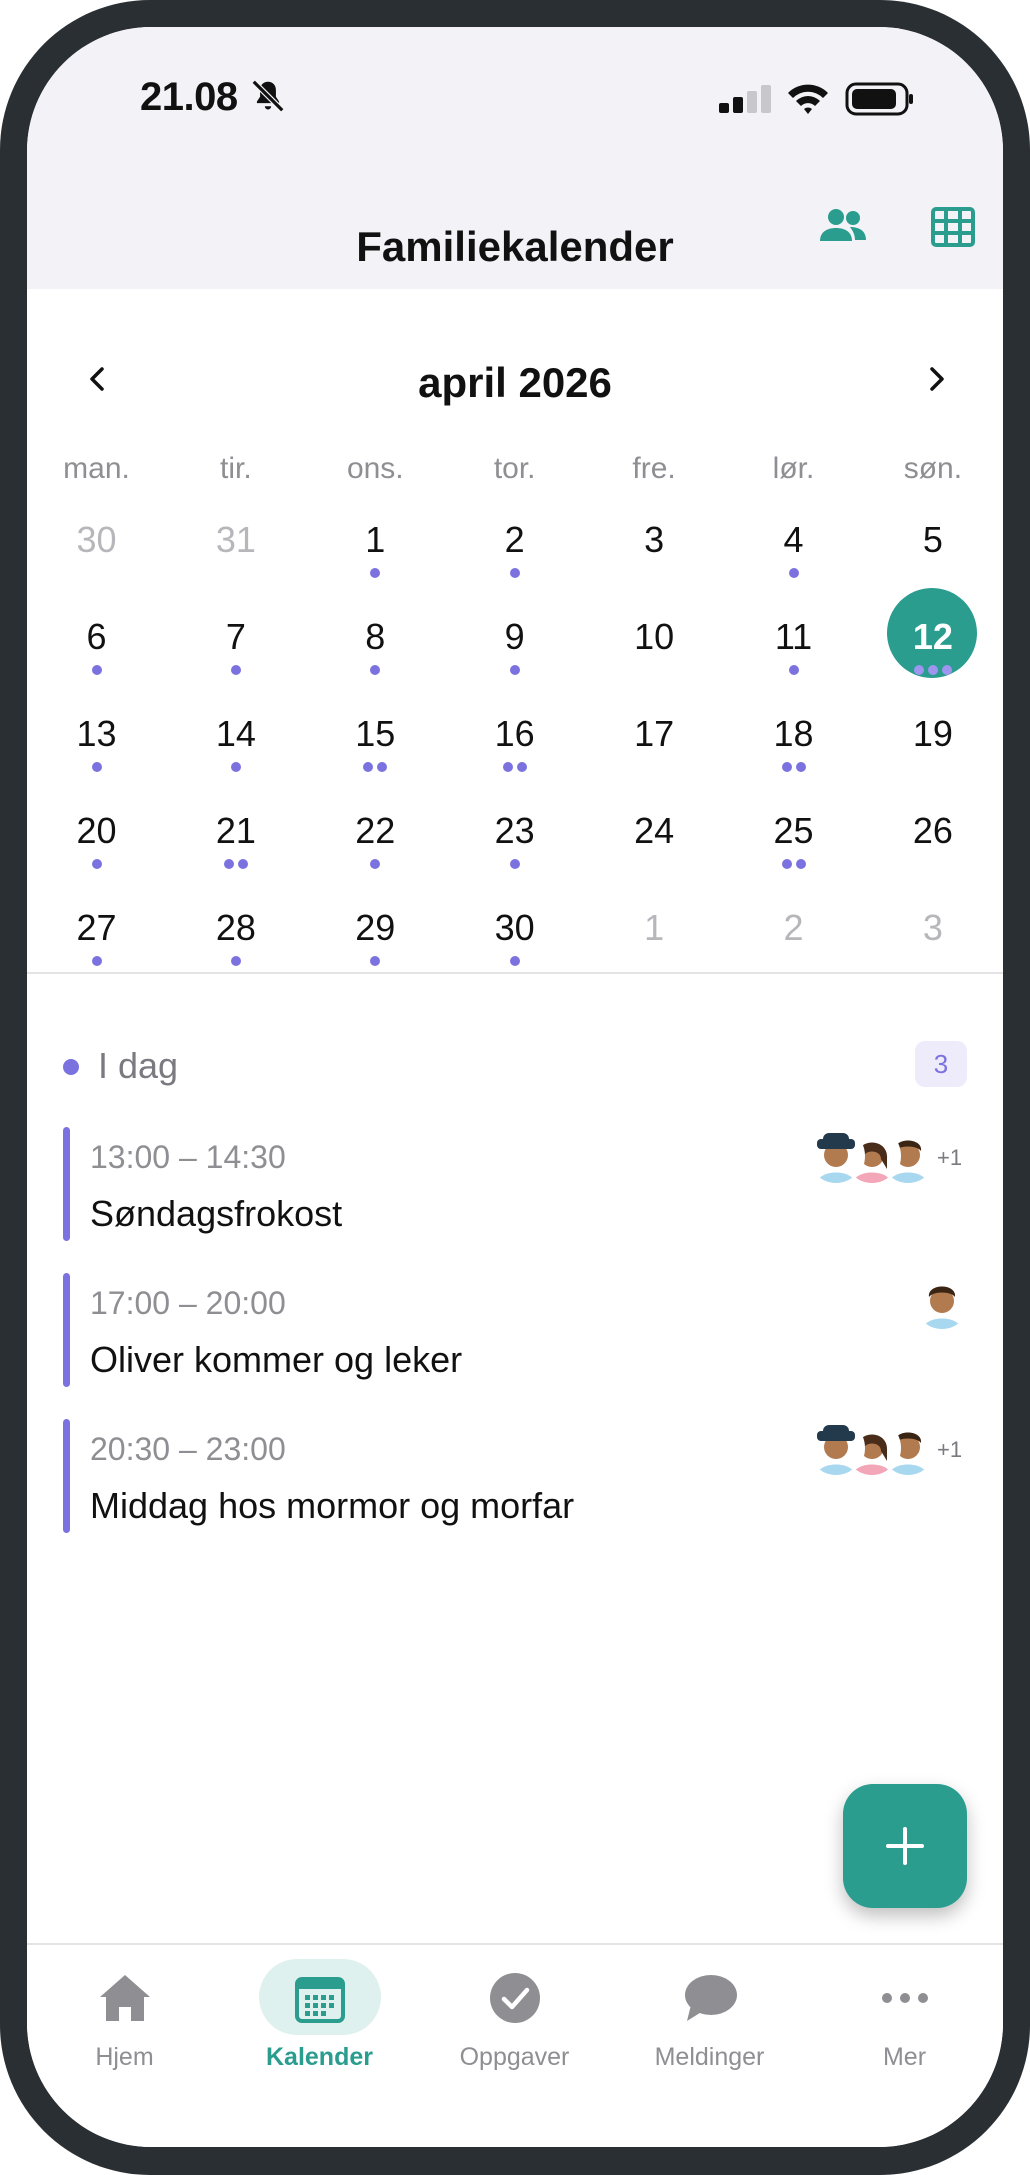 This screenshot has height=2175, width=1030. Describe the element at coordinates (808, 99) in the screenshot. I see `wifi-icon` at that location.